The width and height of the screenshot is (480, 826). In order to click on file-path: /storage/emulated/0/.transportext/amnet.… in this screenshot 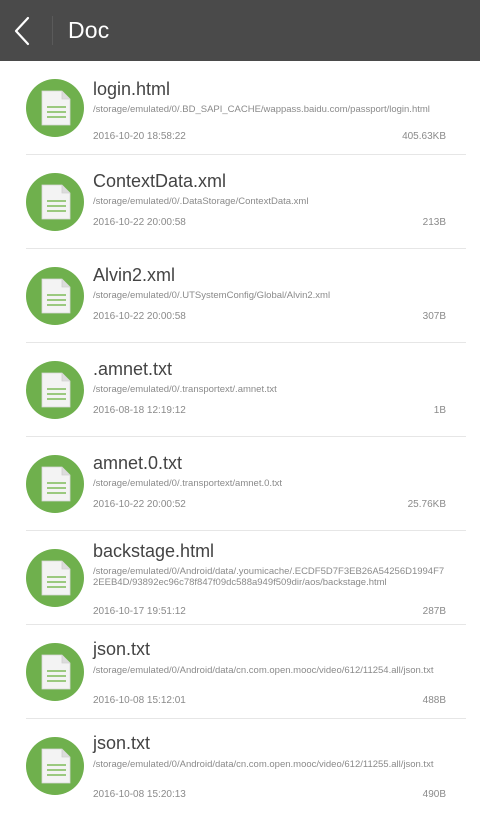, I will do `click(188, 483)`.